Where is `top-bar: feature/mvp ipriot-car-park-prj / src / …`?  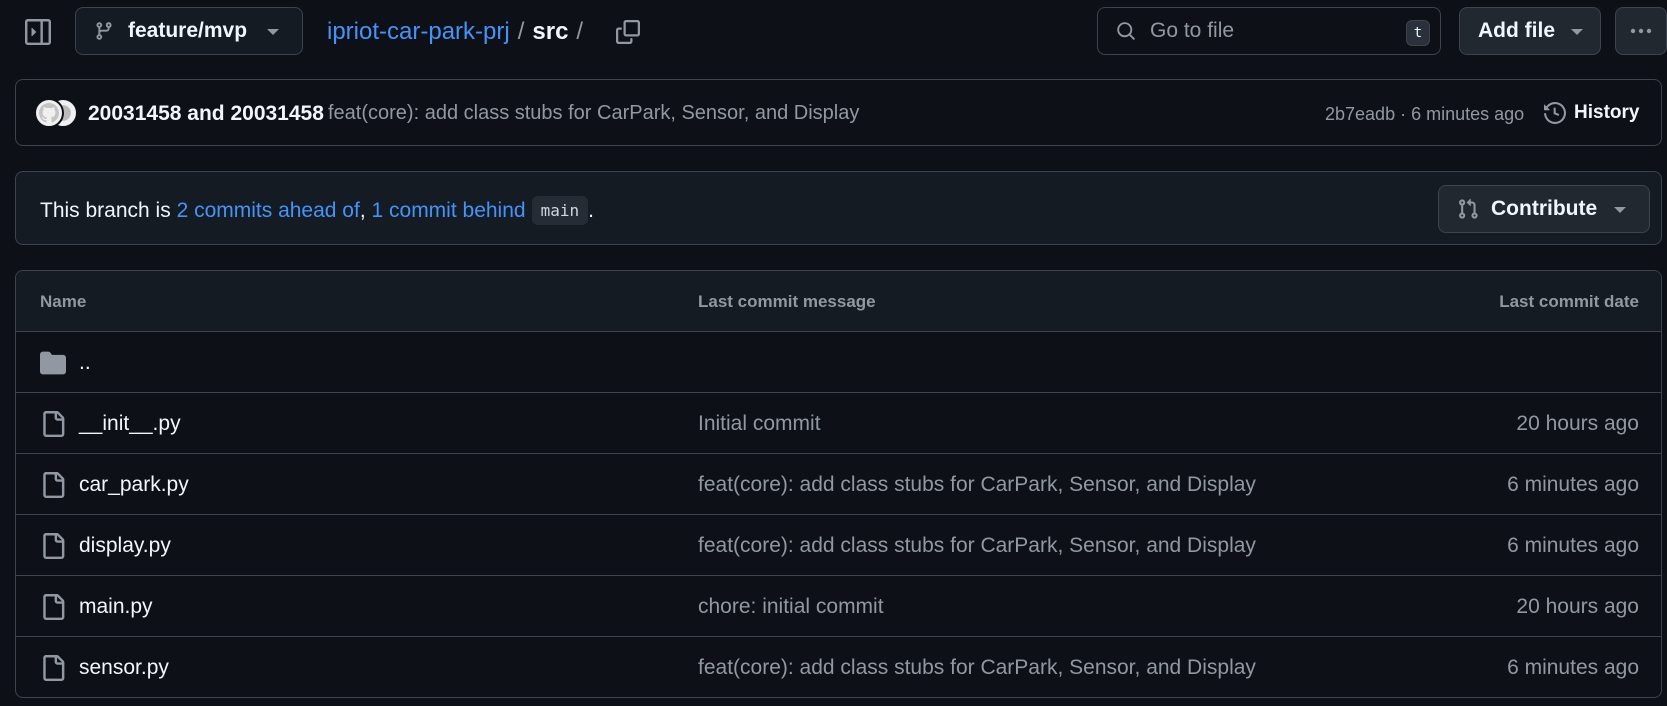 top-bar: feature/mvp ipriot-car-park-prj / src / … is located at coordinates (833, 32).